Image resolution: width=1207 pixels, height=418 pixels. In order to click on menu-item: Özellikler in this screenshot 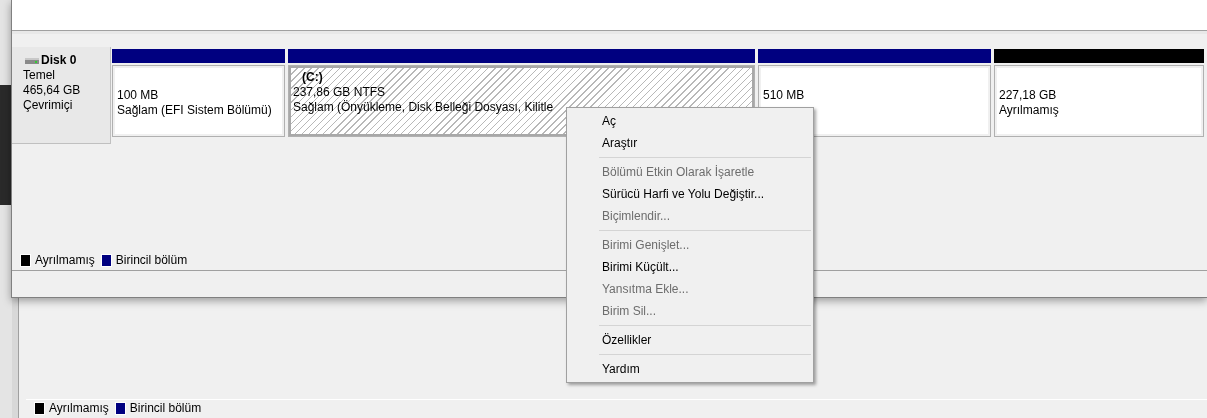, I will do `click(690, 340)`.